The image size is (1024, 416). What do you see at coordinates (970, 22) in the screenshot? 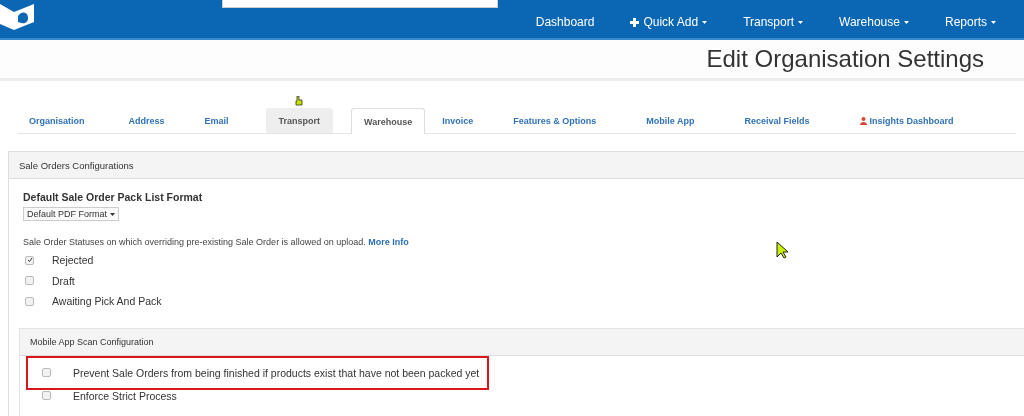
I see `nav-link: Reports` at bounding box center [970, 22].